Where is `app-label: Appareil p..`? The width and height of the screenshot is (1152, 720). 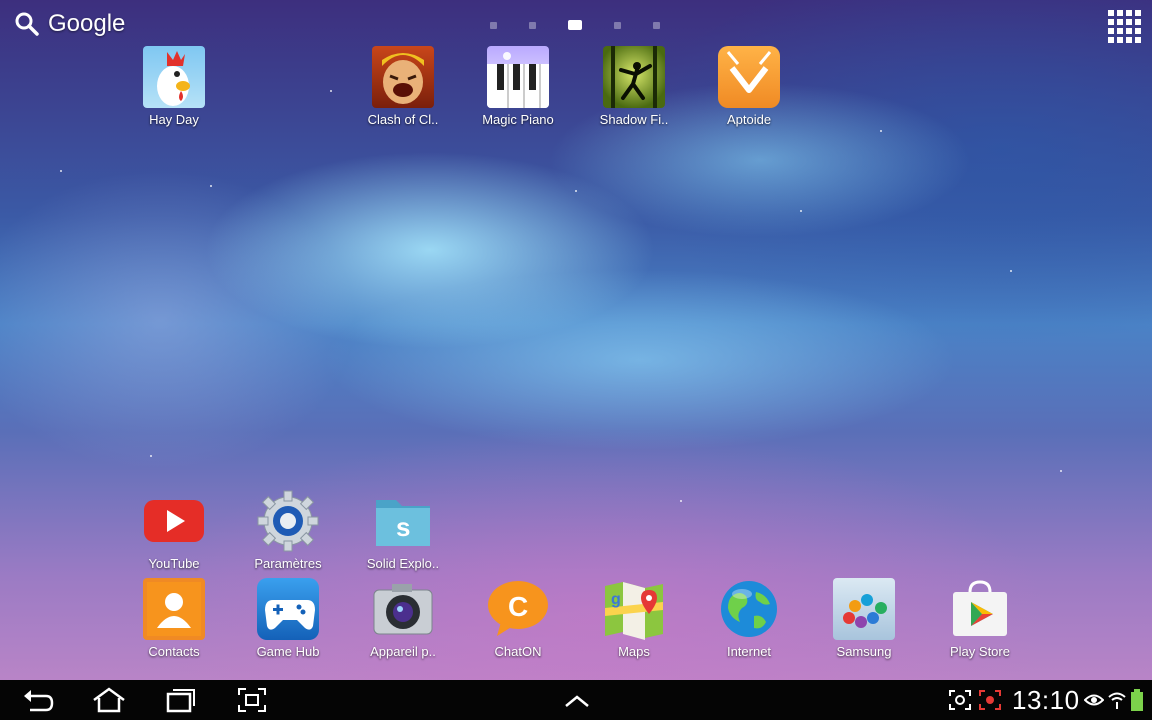
app-label: Appareil p.. is located at coordinates (403, 651).